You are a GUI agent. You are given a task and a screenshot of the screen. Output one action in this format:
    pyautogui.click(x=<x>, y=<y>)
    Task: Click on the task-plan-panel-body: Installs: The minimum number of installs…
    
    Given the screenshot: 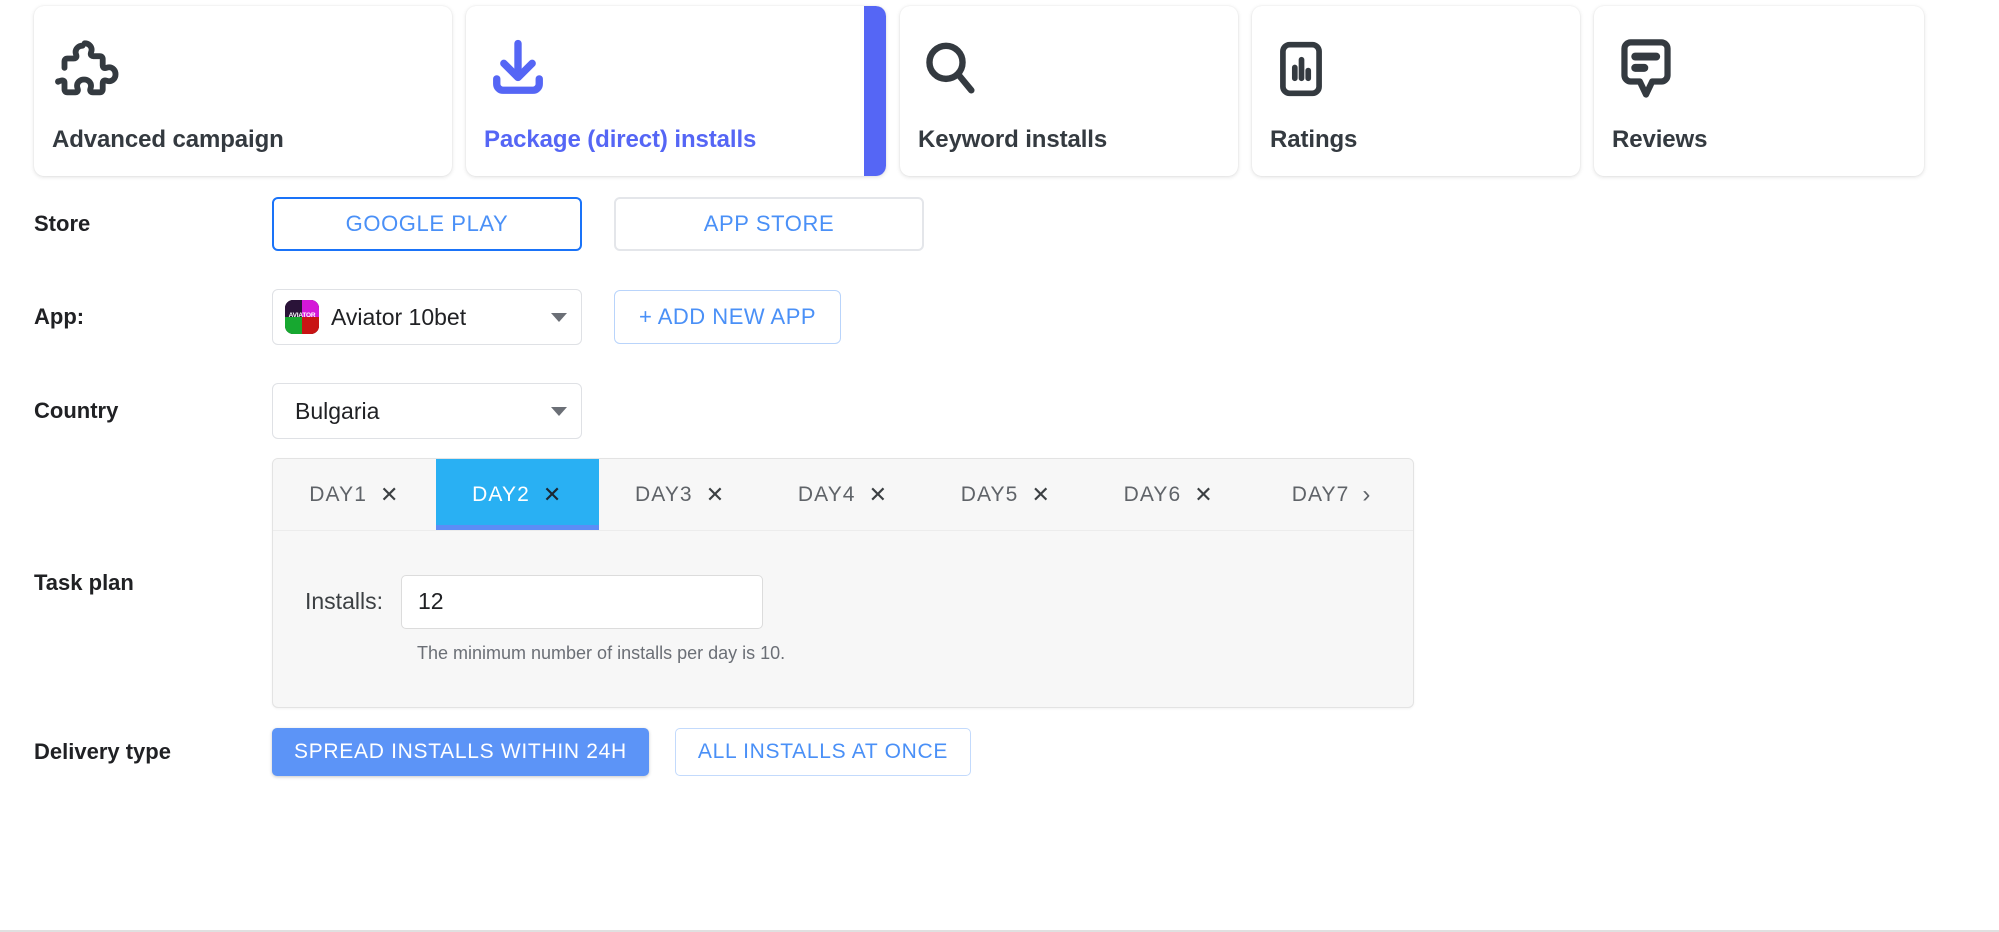 What is the action you would take?
    pyautogui.click(x=843, y=619)
    